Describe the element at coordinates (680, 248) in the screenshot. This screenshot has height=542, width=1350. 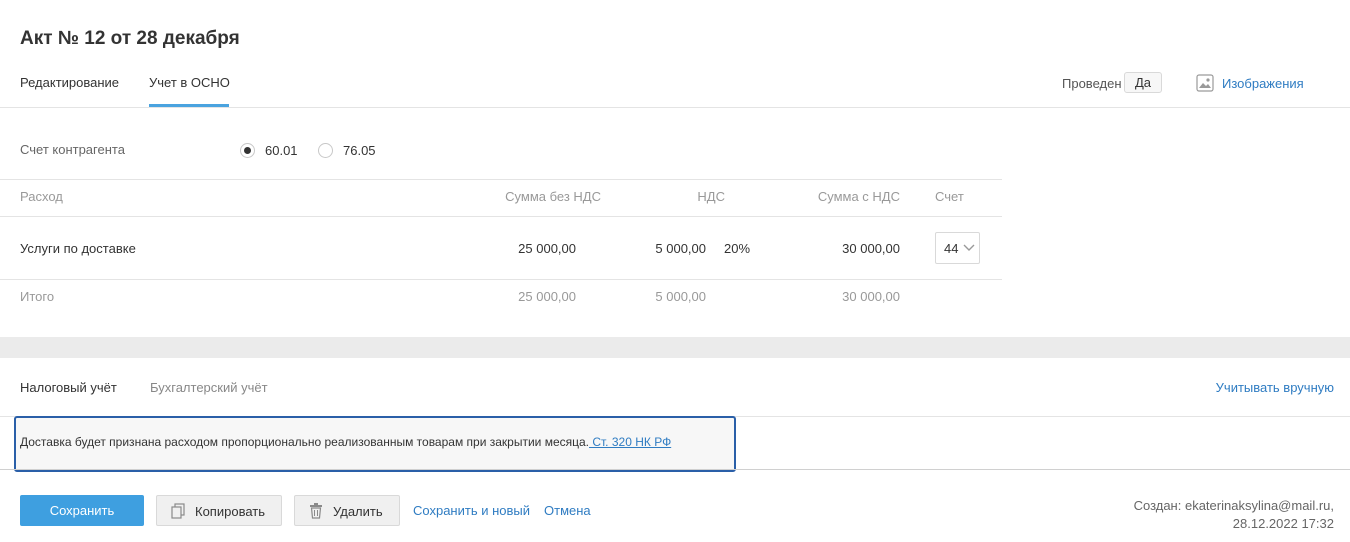
I see `row-vat: 5 000,00` at that location.